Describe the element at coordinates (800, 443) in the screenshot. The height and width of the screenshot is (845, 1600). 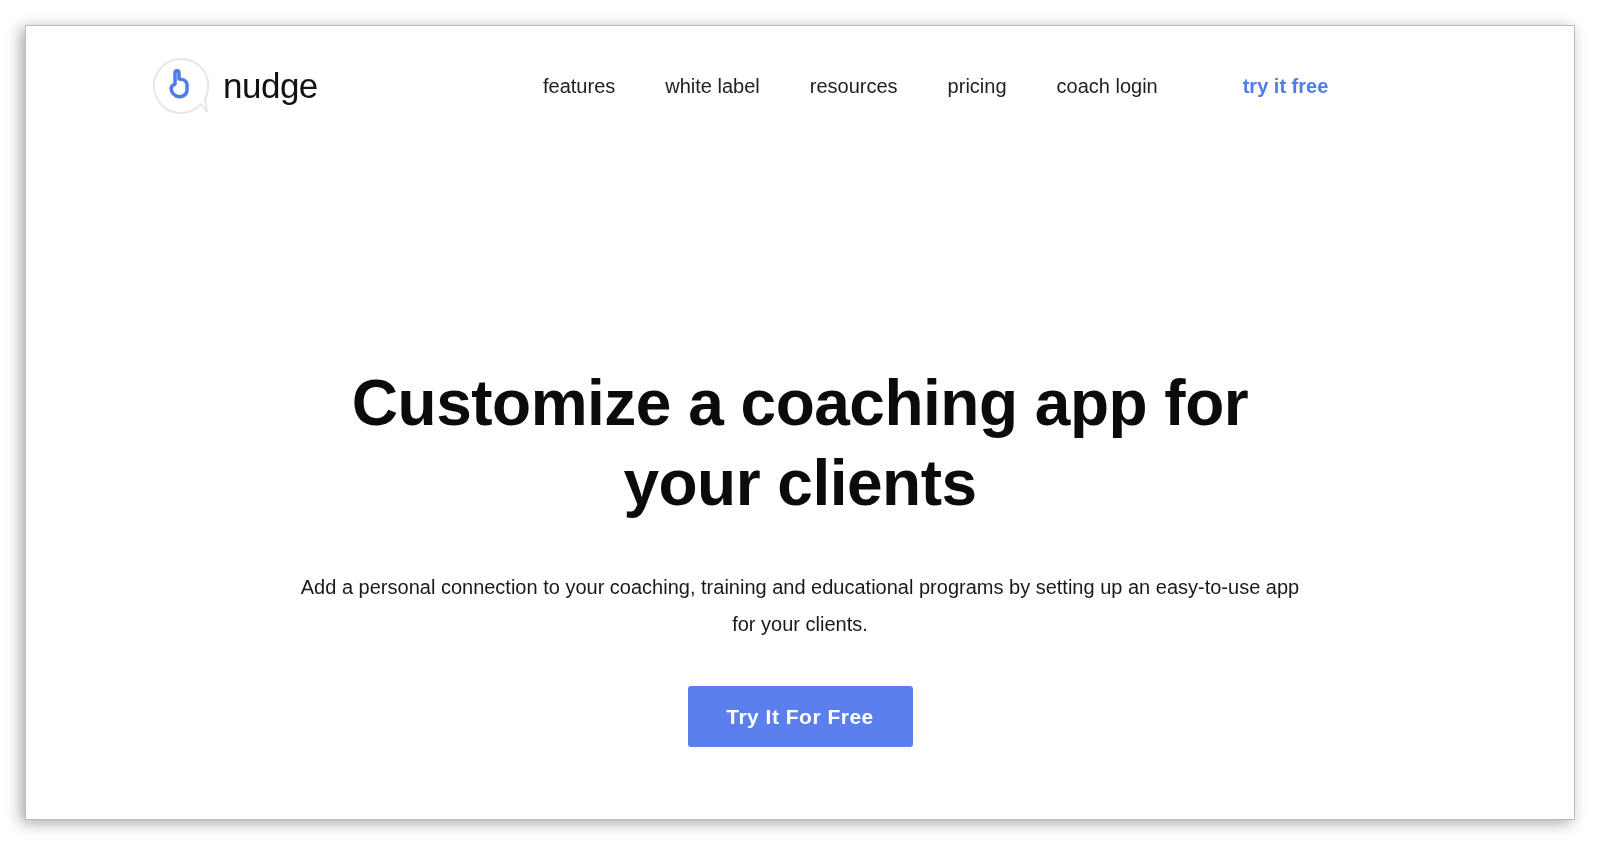
I see `hero-heading: Customize a coaching app for your clients` at that location.